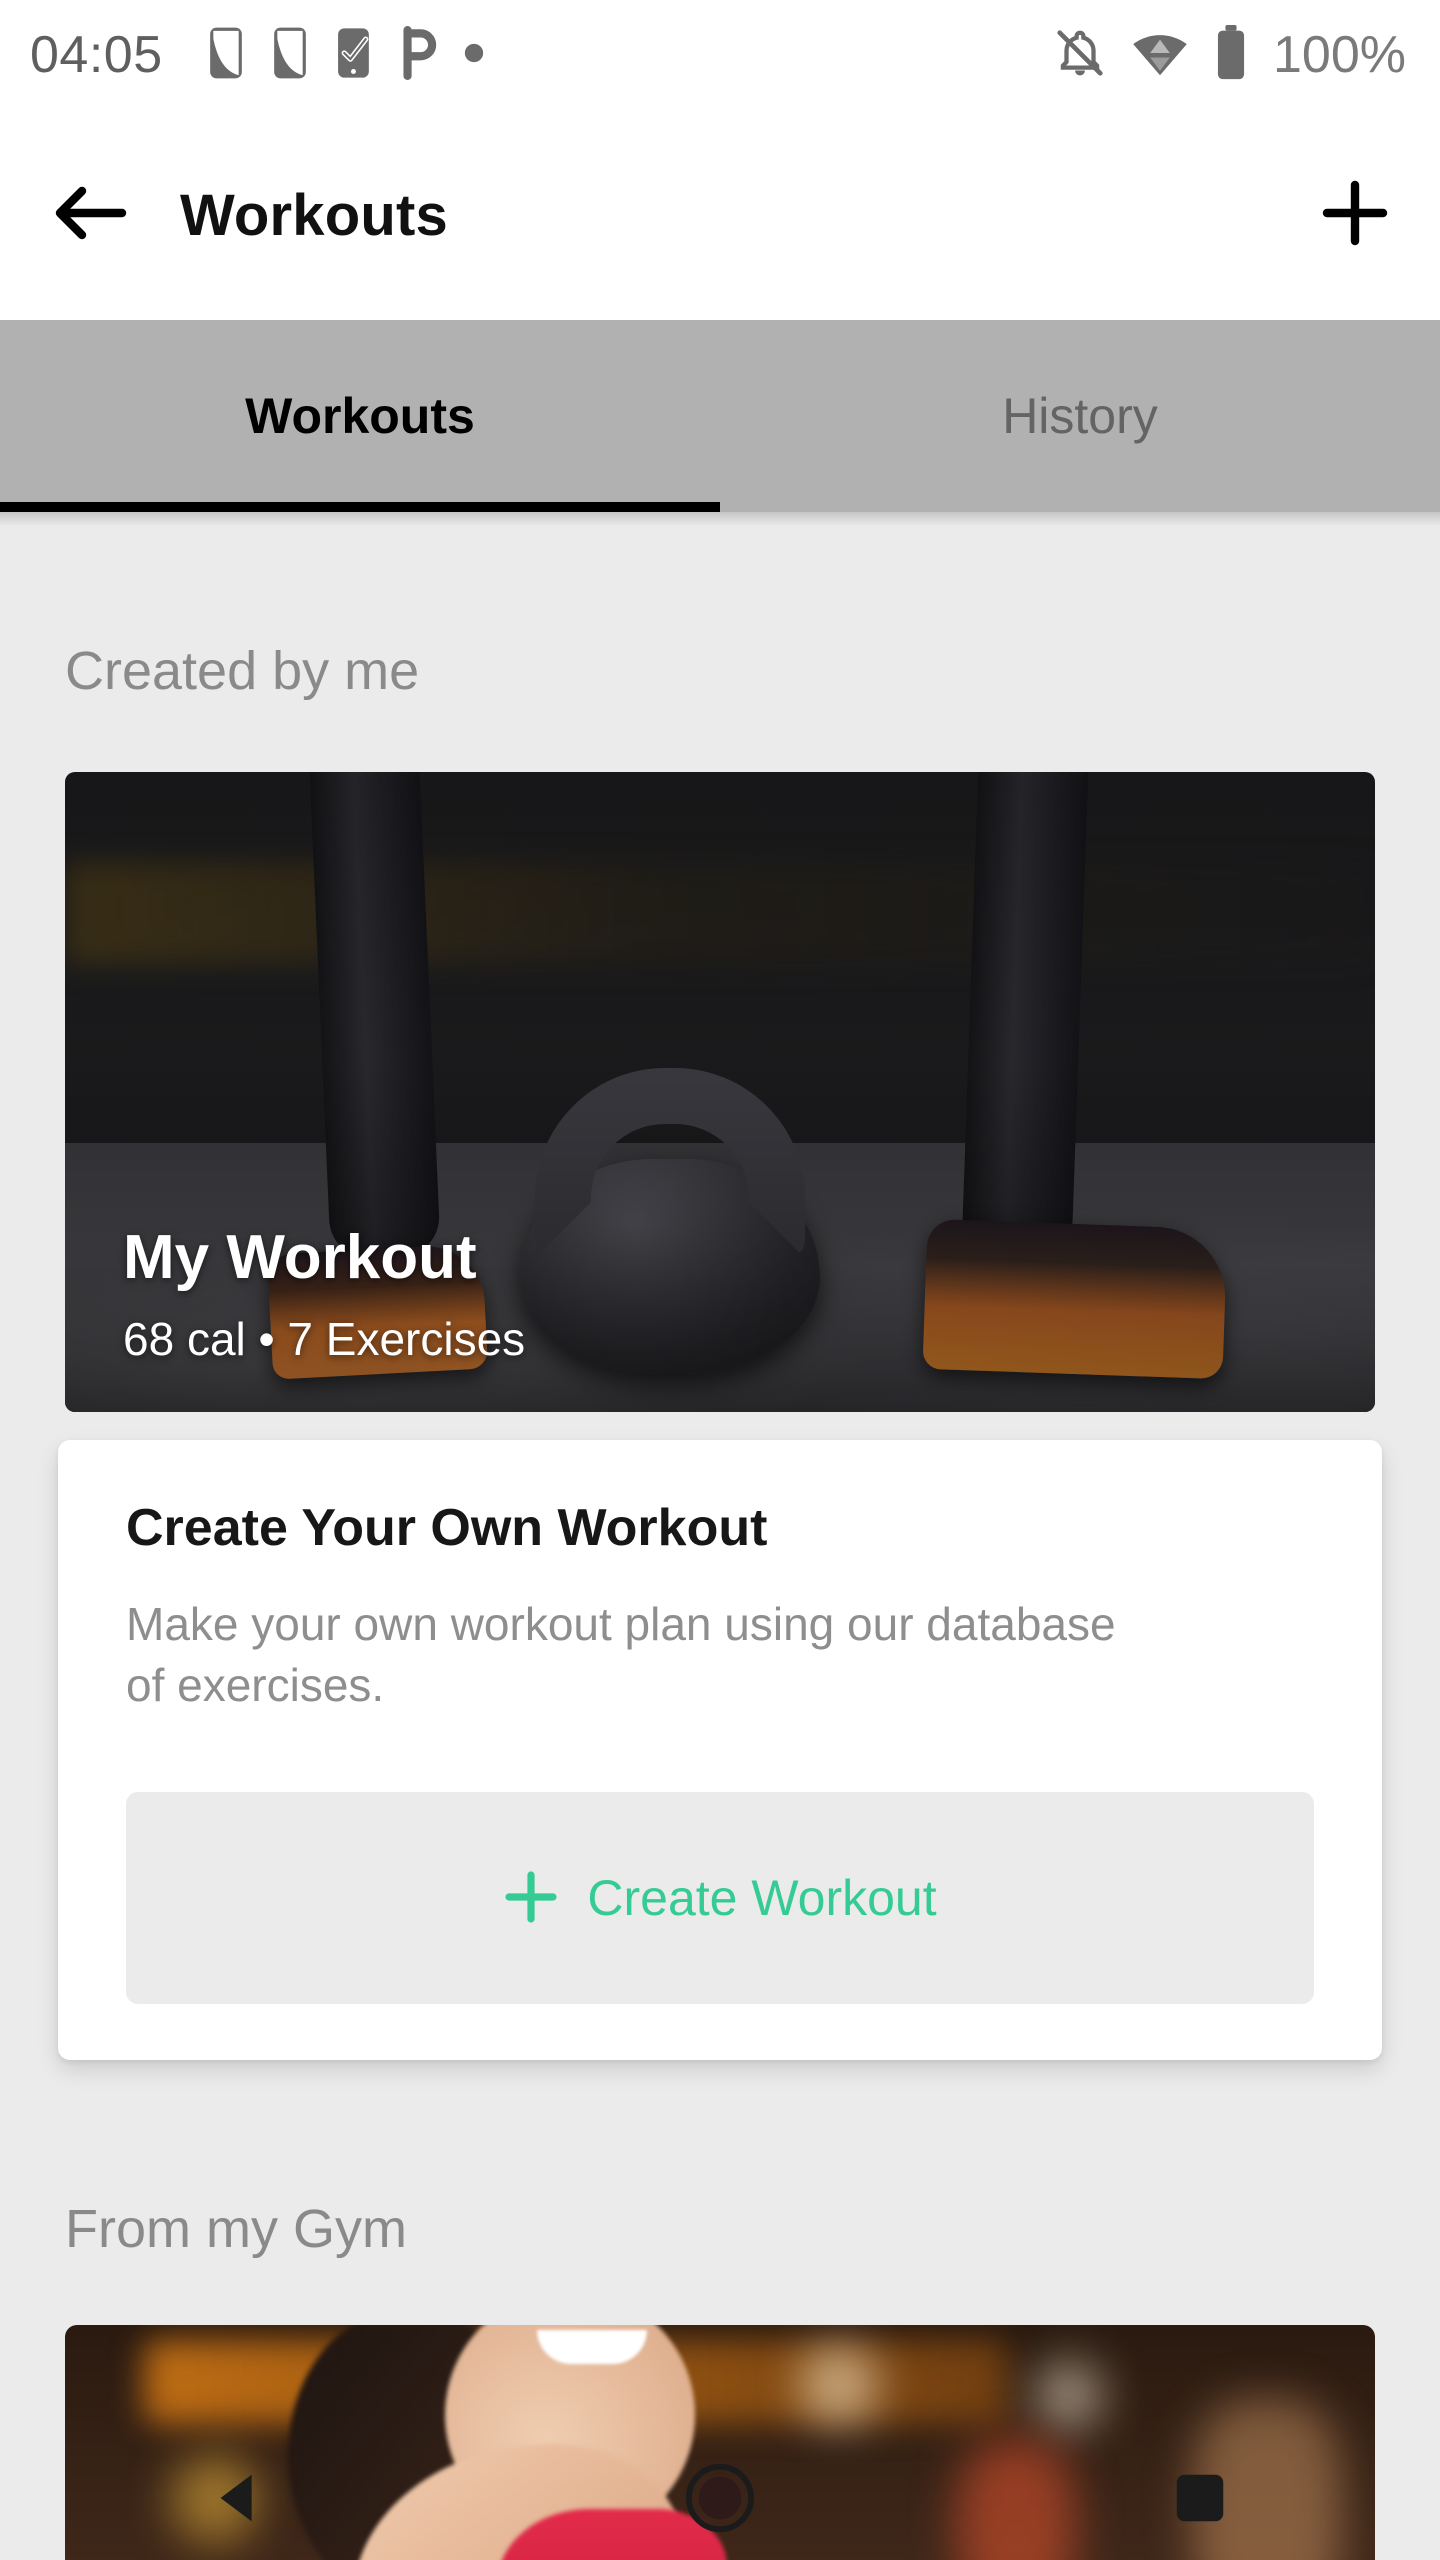  I want to click on page-title: Workouts, so click(314, 215).